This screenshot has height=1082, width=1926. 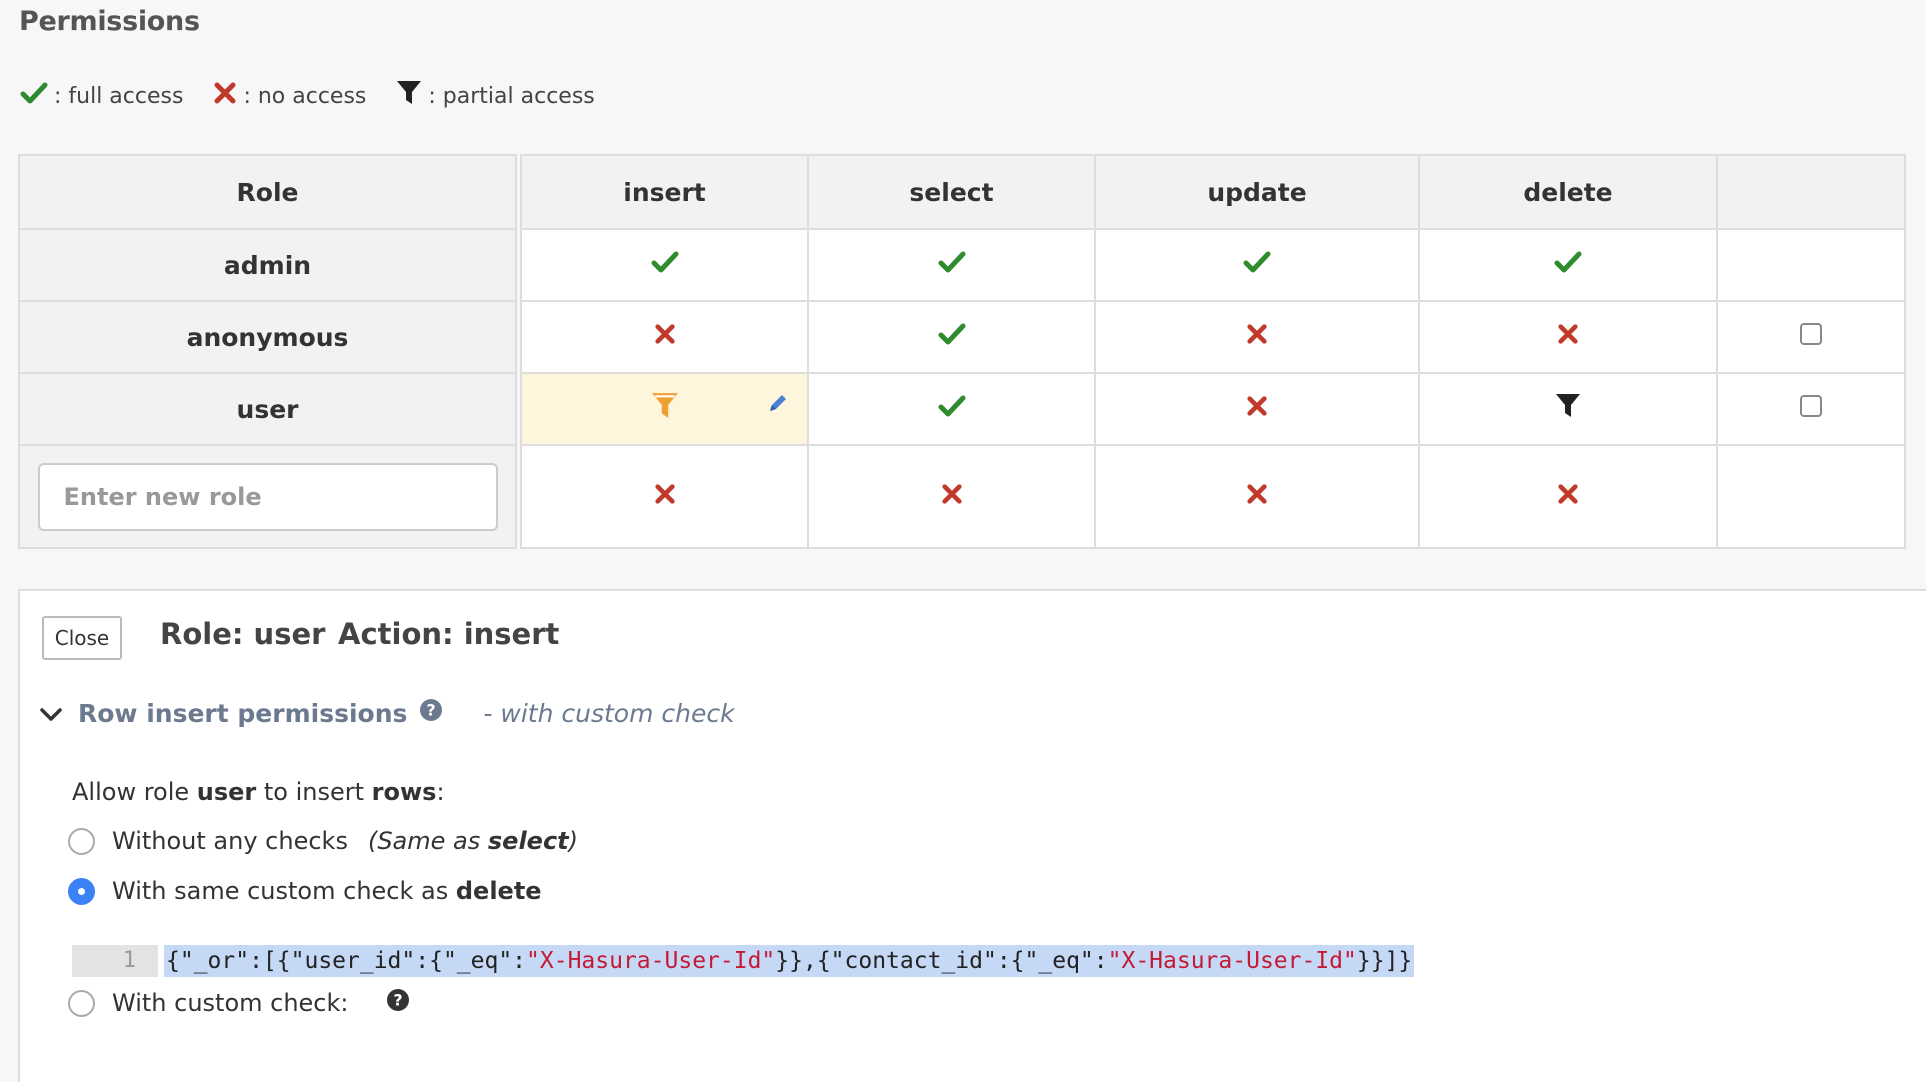 I want to click on option-without-checks: Without any checks (Same as select), so click(x=323, y=841).